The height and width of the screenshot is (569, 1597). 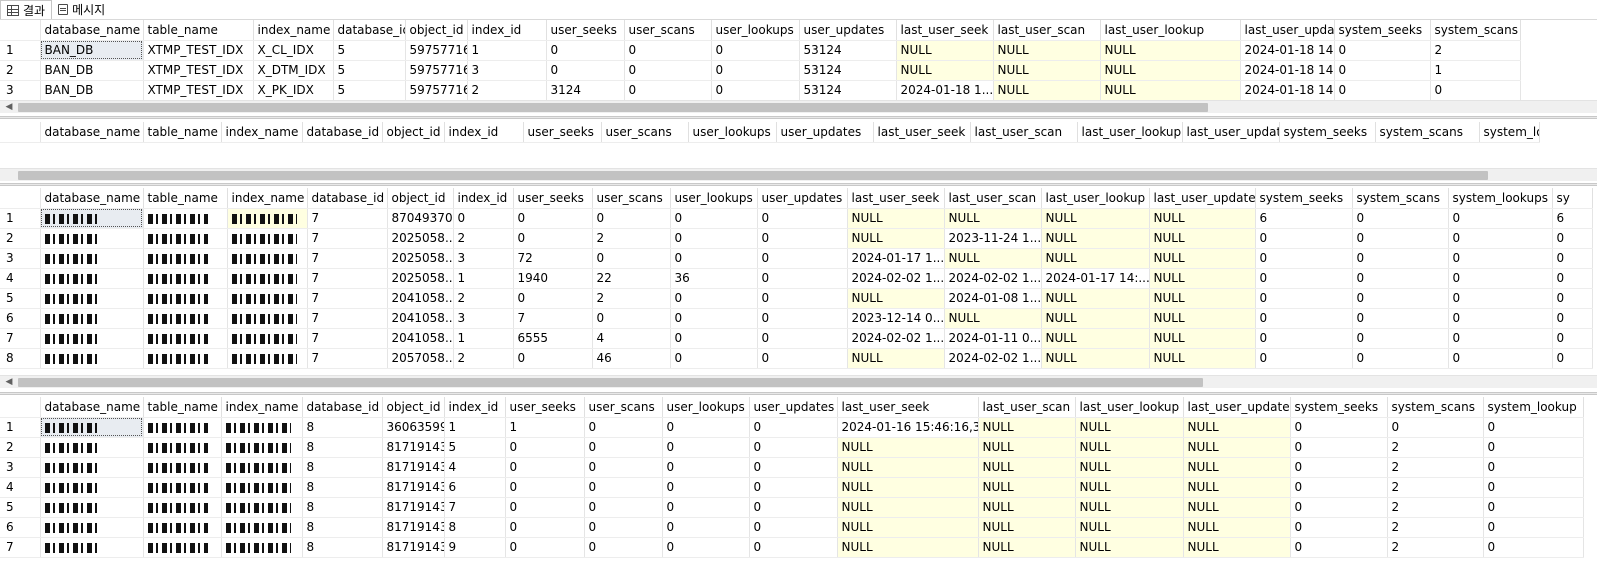 What do you see at coordinates (347, 218) in the screenshot?
I see `table-cell: 7` at bounding box center [347, 218].